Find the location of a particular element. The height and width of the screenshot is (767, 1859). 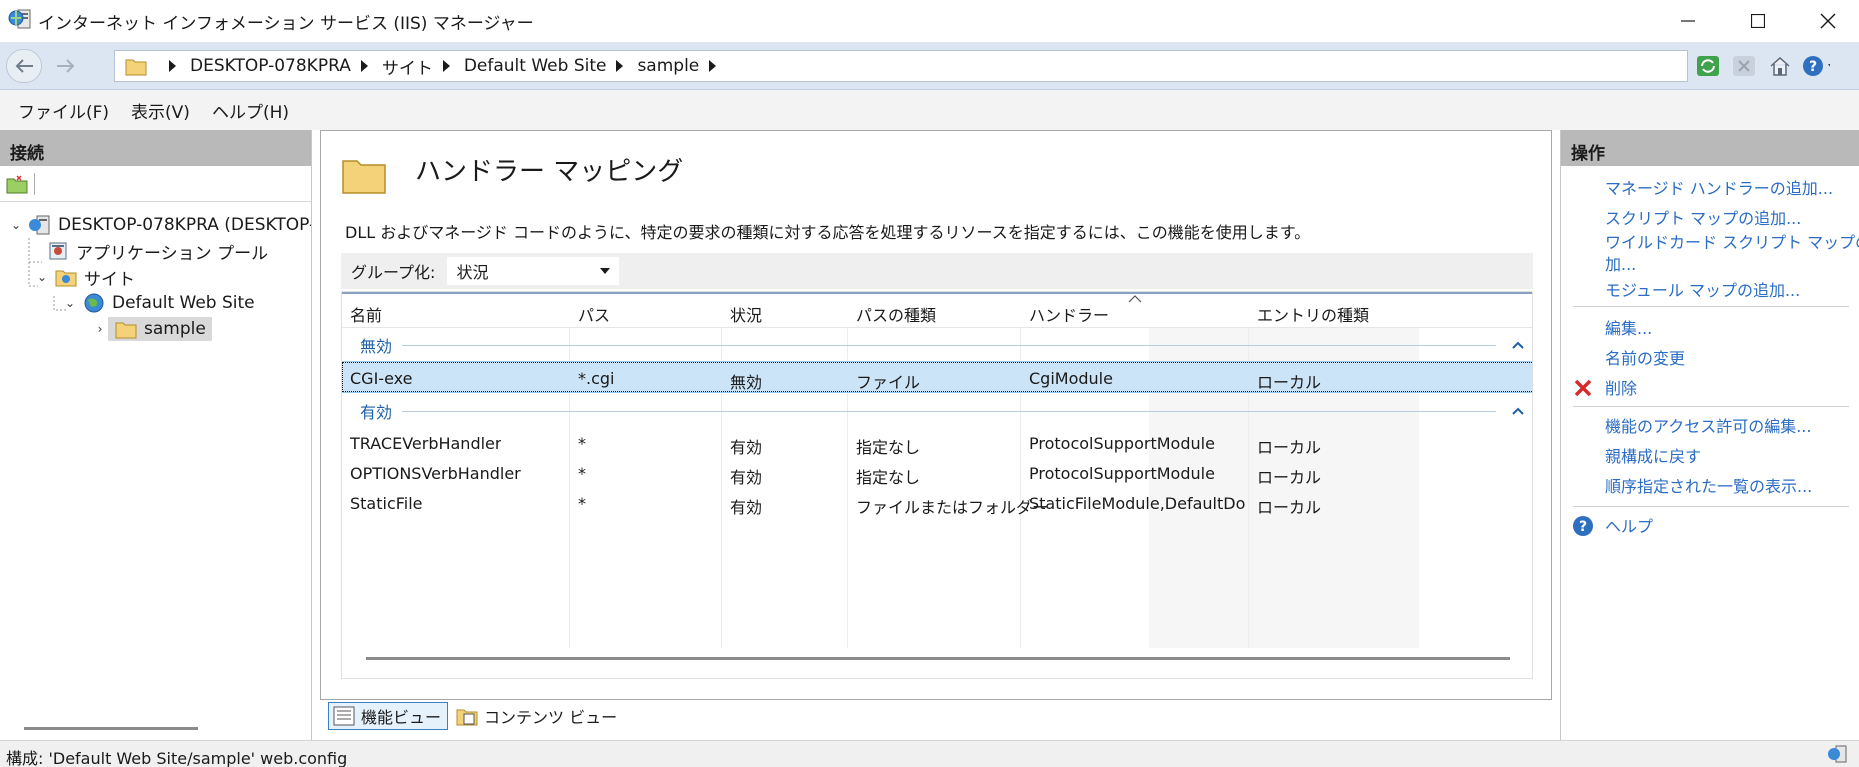

cell-path: * is located at coordinates (582, 443).